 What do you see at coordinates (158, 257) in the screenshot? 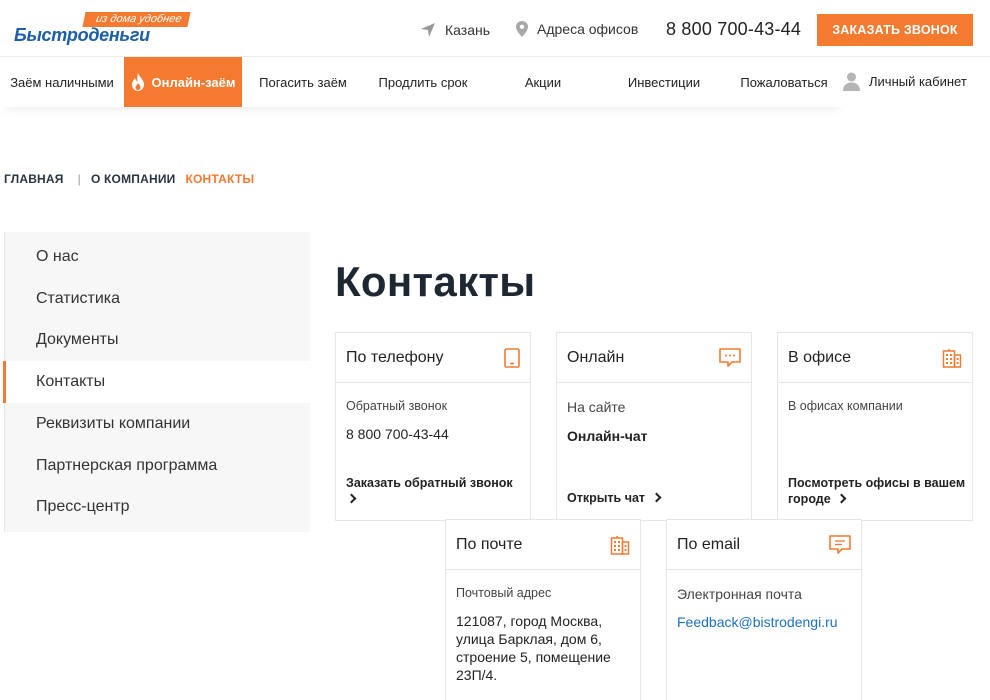
I see `sidebar-item-about: О нас` at bounding box center [158, 257].